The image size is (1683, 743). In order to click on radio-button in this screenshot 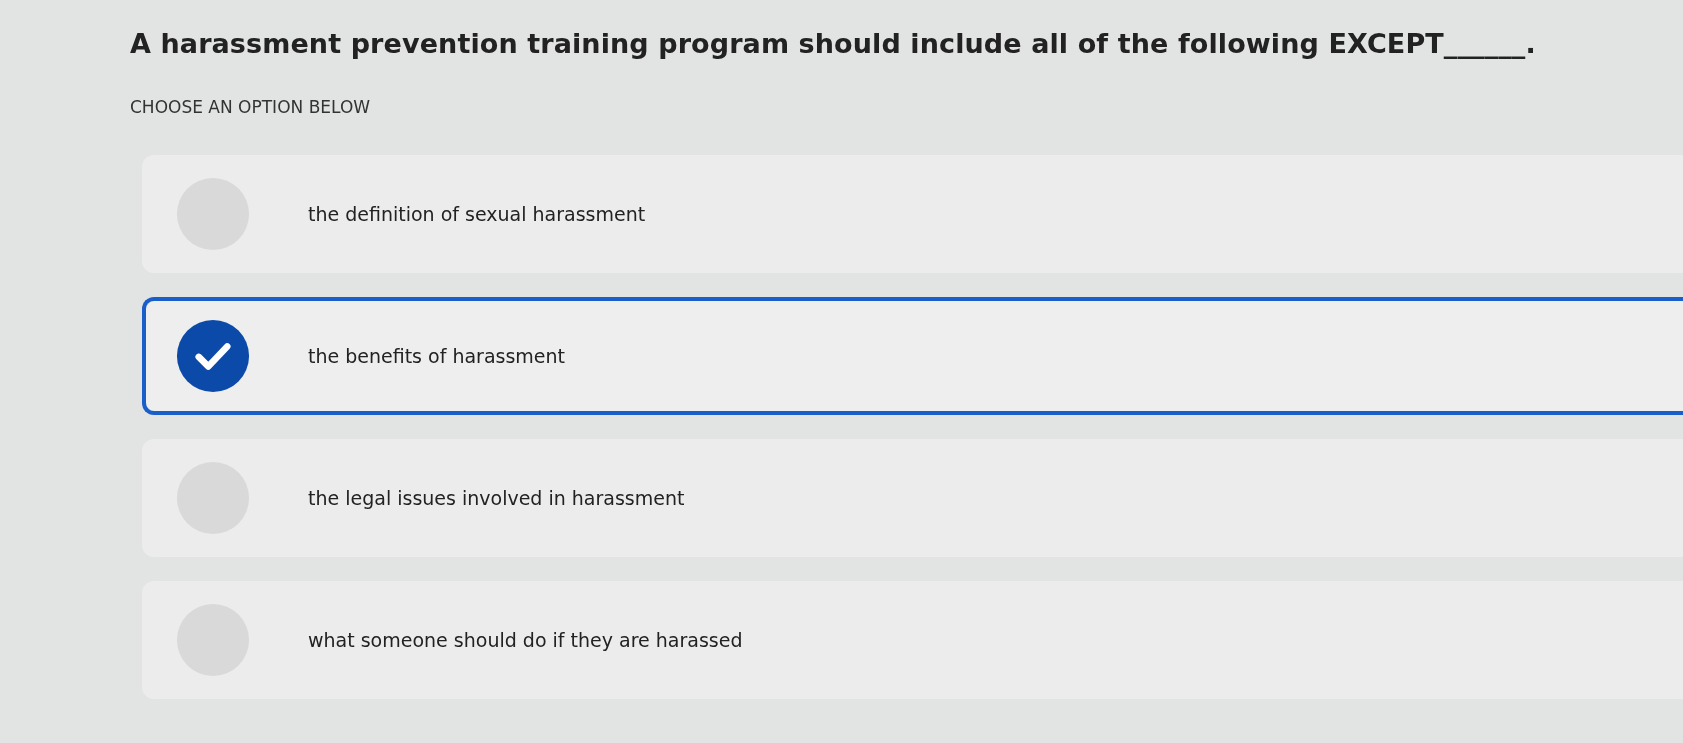, I will do `click(213, 356)`.